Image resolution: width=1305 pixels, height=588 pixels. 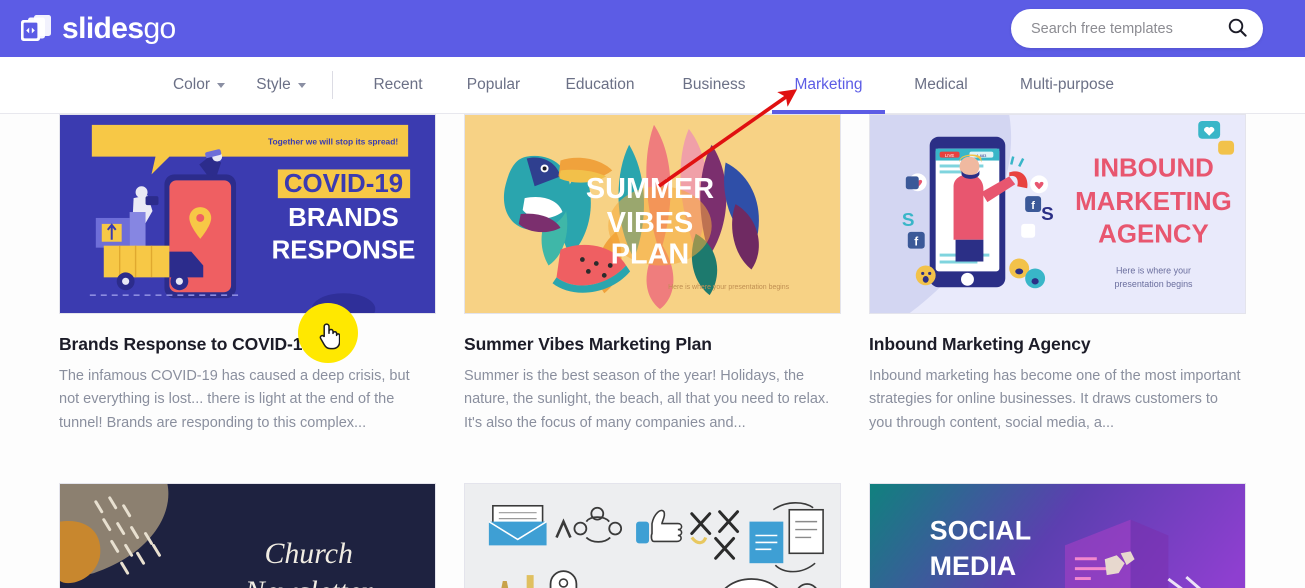 I want to click on nav-item-label: Multi-purpose, so click(x=1067, y=84).